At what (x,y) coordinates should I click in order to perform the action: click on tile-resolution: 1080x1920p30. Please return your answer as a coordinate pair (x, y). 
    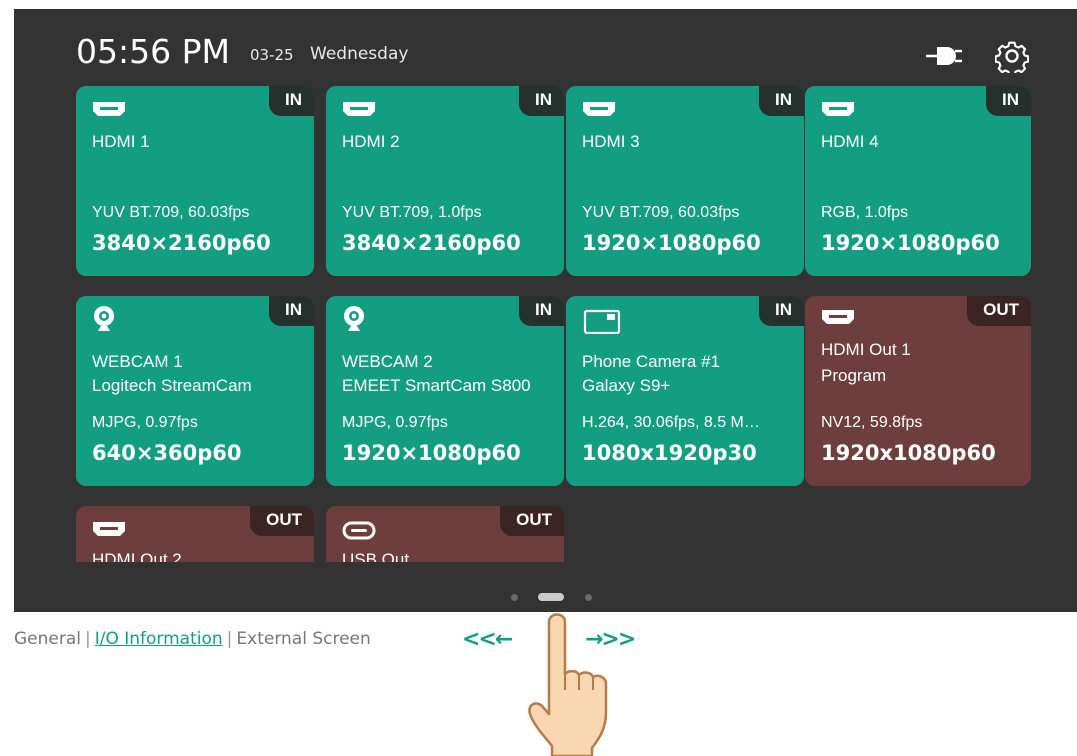
    Looking at the image, I should click on (669, 453).